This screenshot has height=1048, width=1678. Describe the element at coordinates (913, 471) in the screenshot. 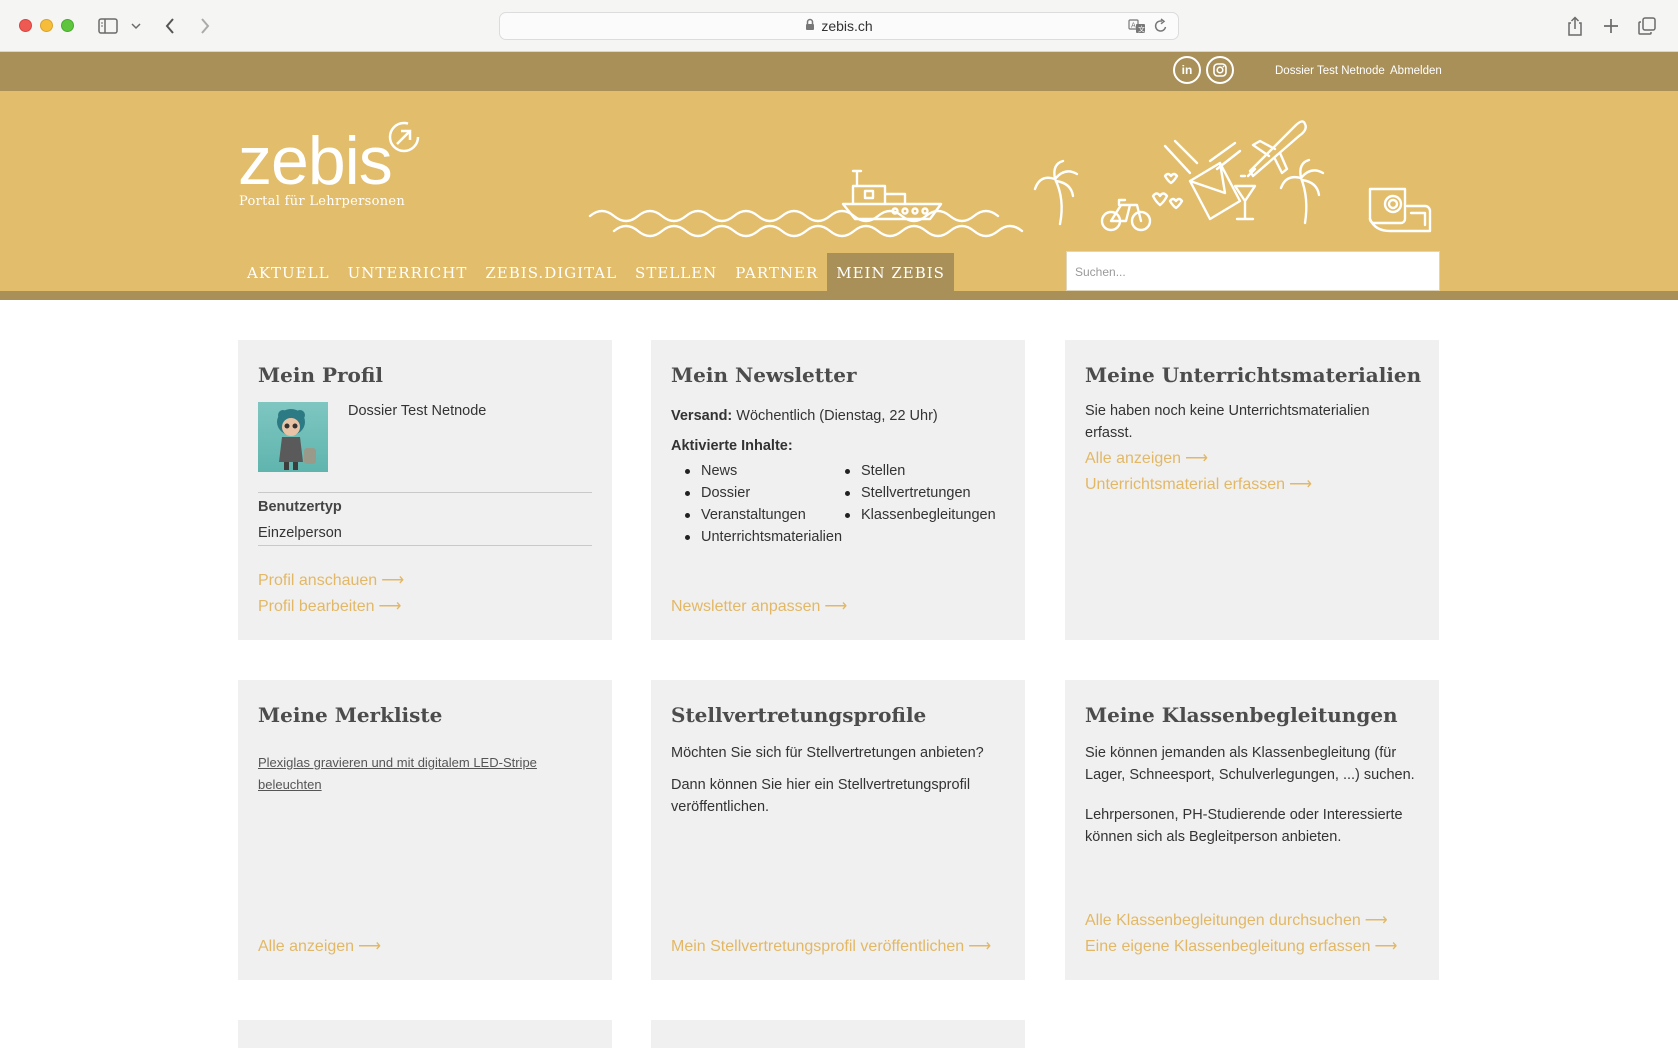

I see `list-item: Stellen` at that location.